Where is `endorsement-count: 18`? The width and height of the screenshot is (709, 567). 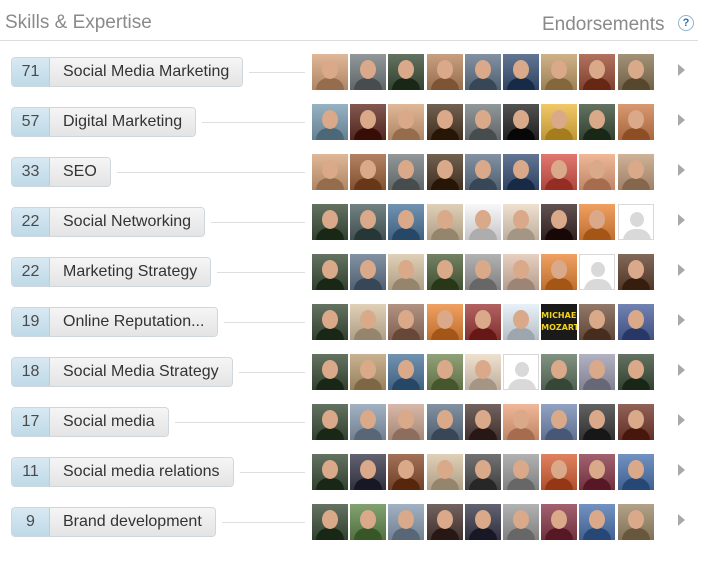
endorsement-count: 18 is located at coordinates (31, 372).